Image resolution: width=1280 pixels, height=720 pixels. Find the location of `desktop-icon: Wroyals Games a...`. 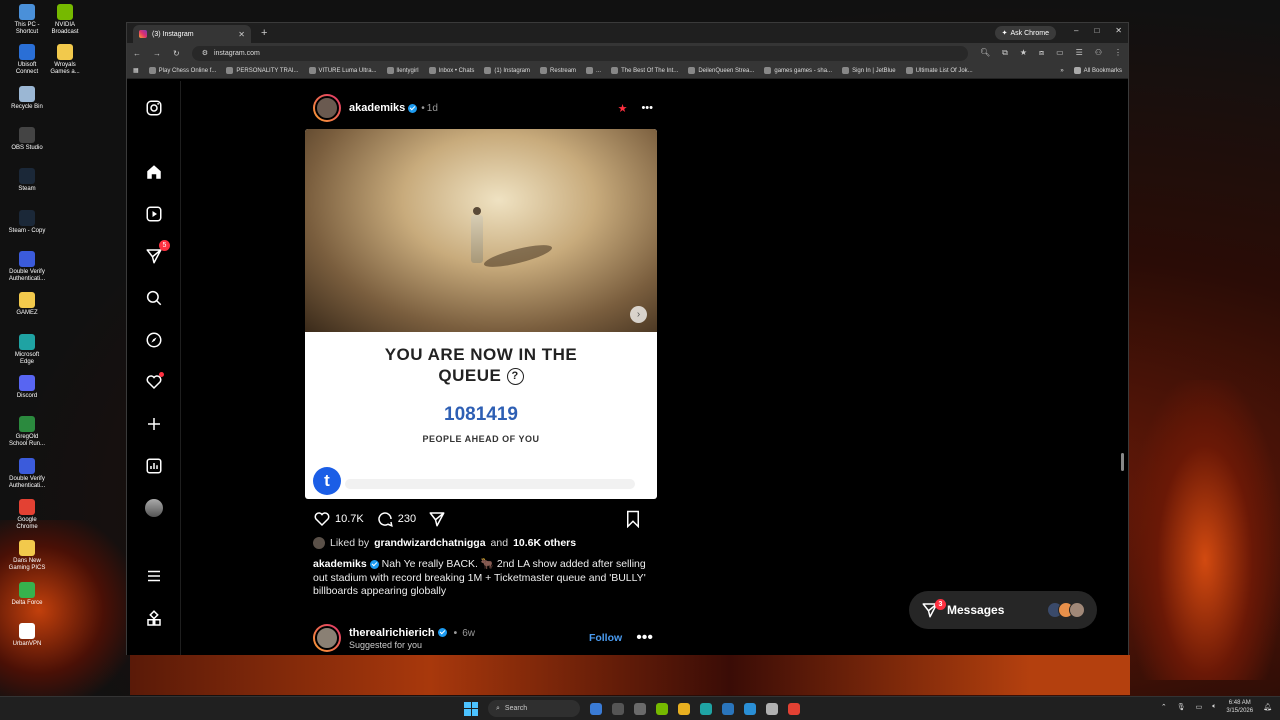

desktop-icon: Wroyals Games a... is located at coordinates (65, 60).